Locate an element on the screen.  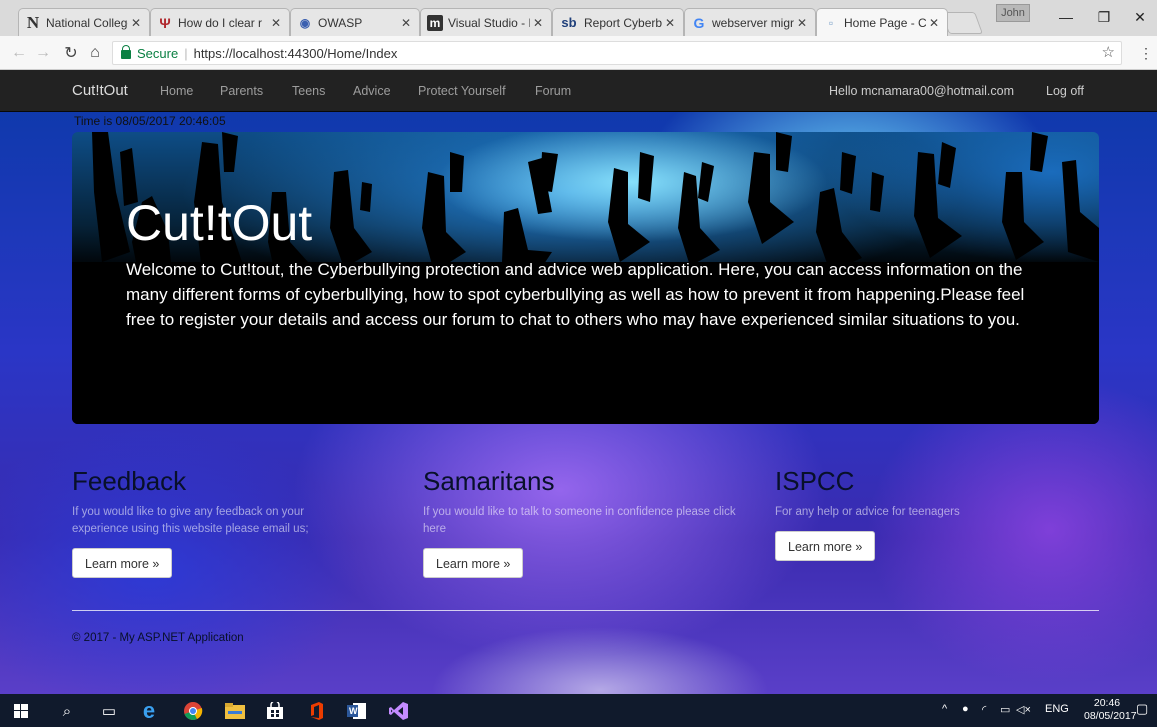
tab-label: Report Cyberbu is located at coordinates (623, 22).